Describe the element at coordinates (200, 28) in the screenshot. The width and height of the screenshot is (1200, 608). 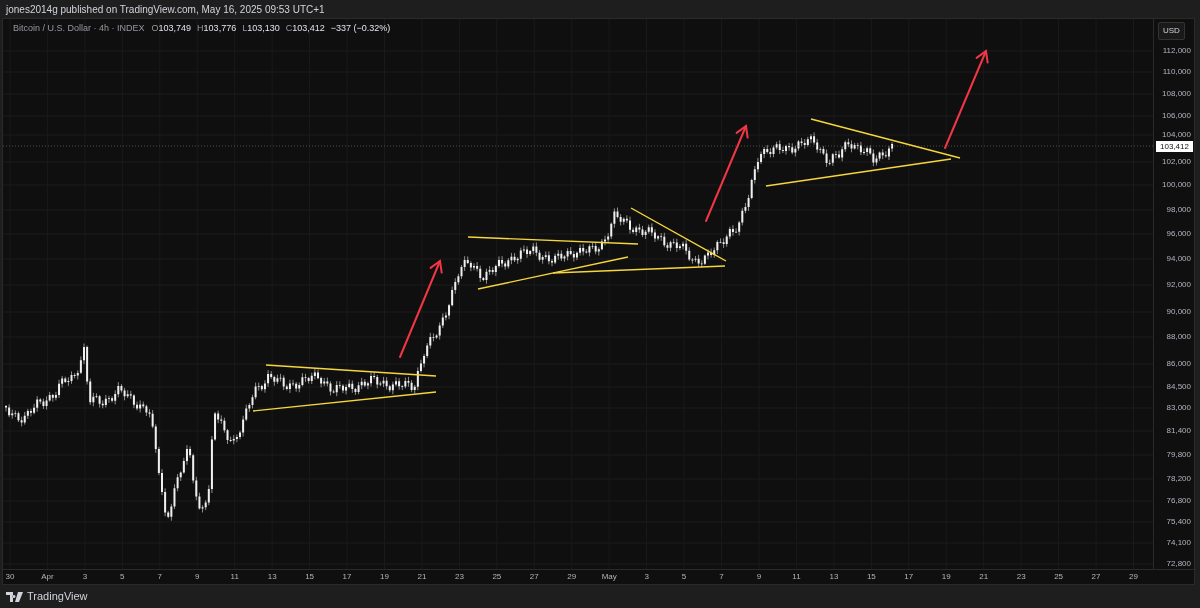
I see `ohlc-label: H` at that location.